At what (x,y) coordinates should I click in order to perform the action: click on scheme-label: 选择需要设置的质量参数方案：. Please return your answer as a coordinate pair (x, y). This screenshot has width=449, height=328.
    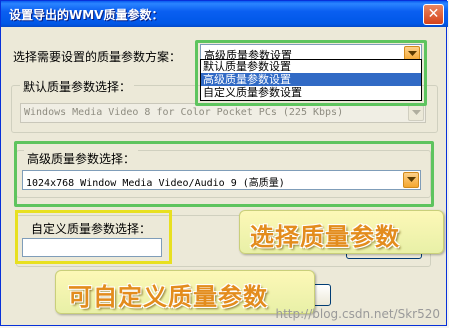
    Looking at the image, I should click on (97, 57).